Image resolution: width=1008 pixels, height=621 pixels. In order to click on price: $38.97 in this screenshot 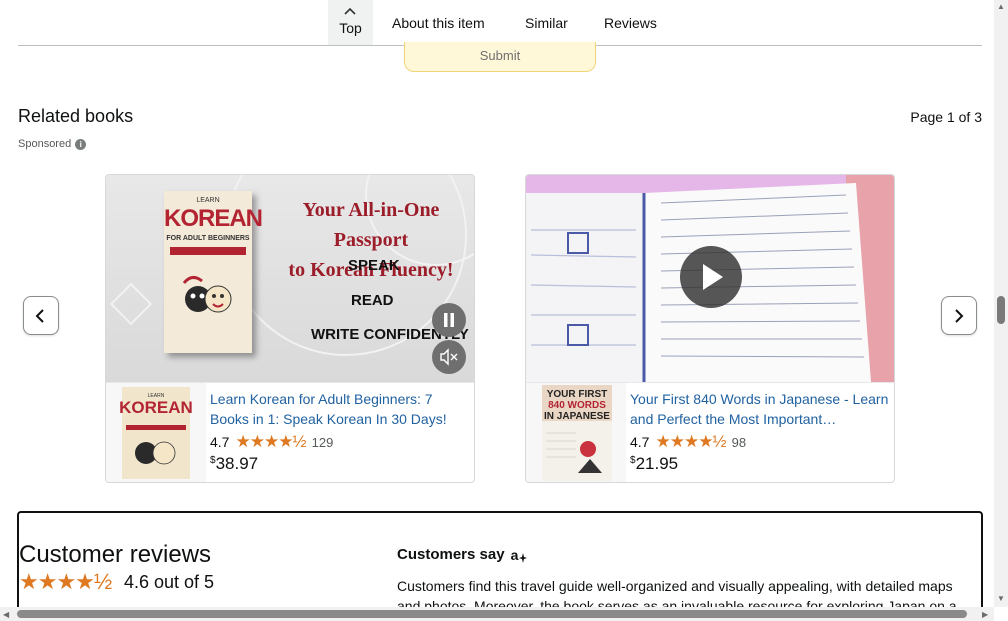, I will do `click(234, 464)`.